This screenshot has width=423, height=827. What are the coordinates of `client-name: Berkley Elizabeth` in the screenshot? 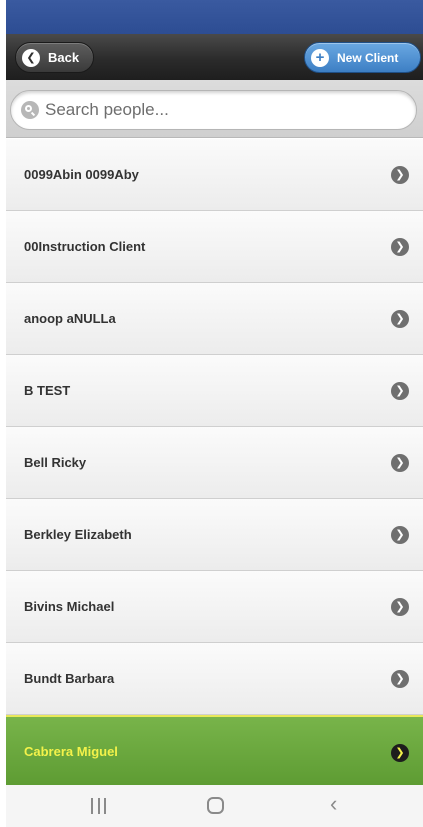 It's located at (78, 534).